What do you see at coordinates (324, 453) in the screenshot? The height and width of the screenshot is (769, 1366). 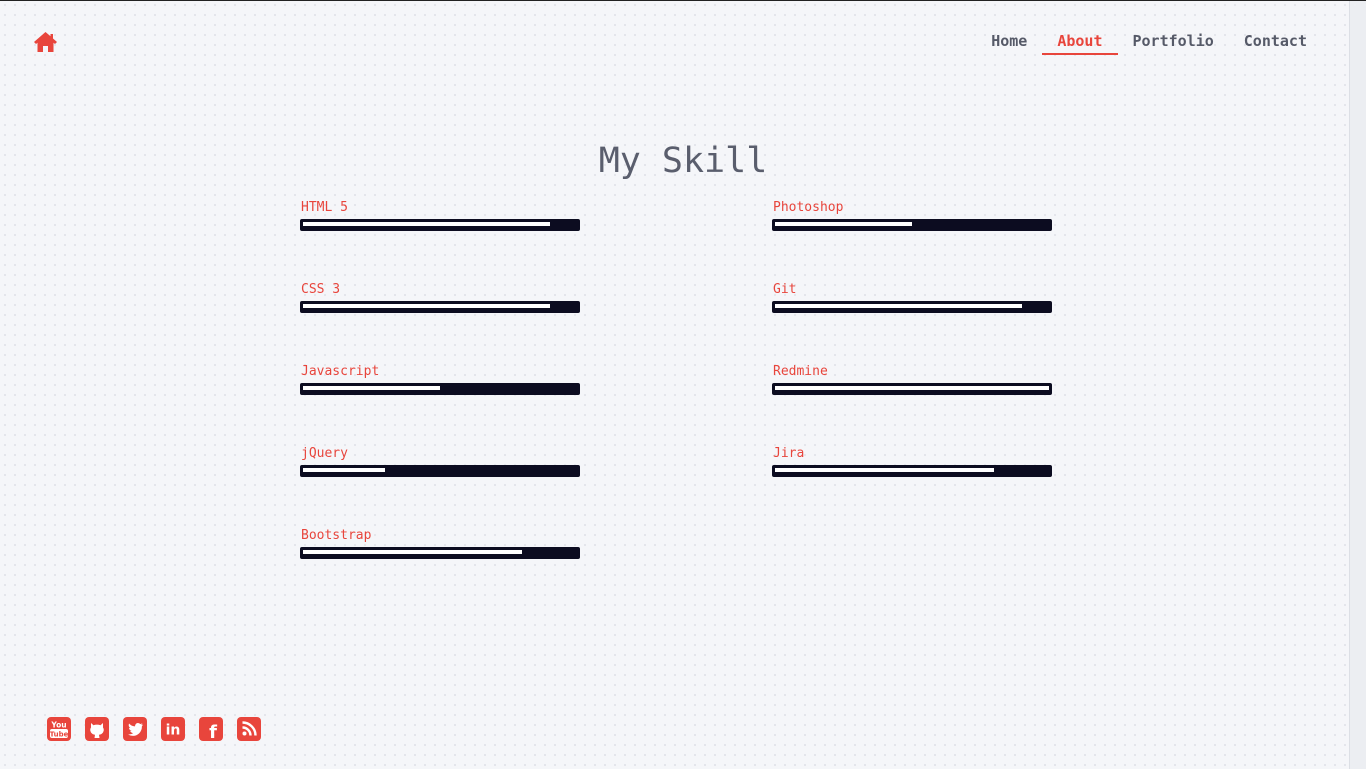 I see `skill-label: jQuery` at bounding box center [324, 453].